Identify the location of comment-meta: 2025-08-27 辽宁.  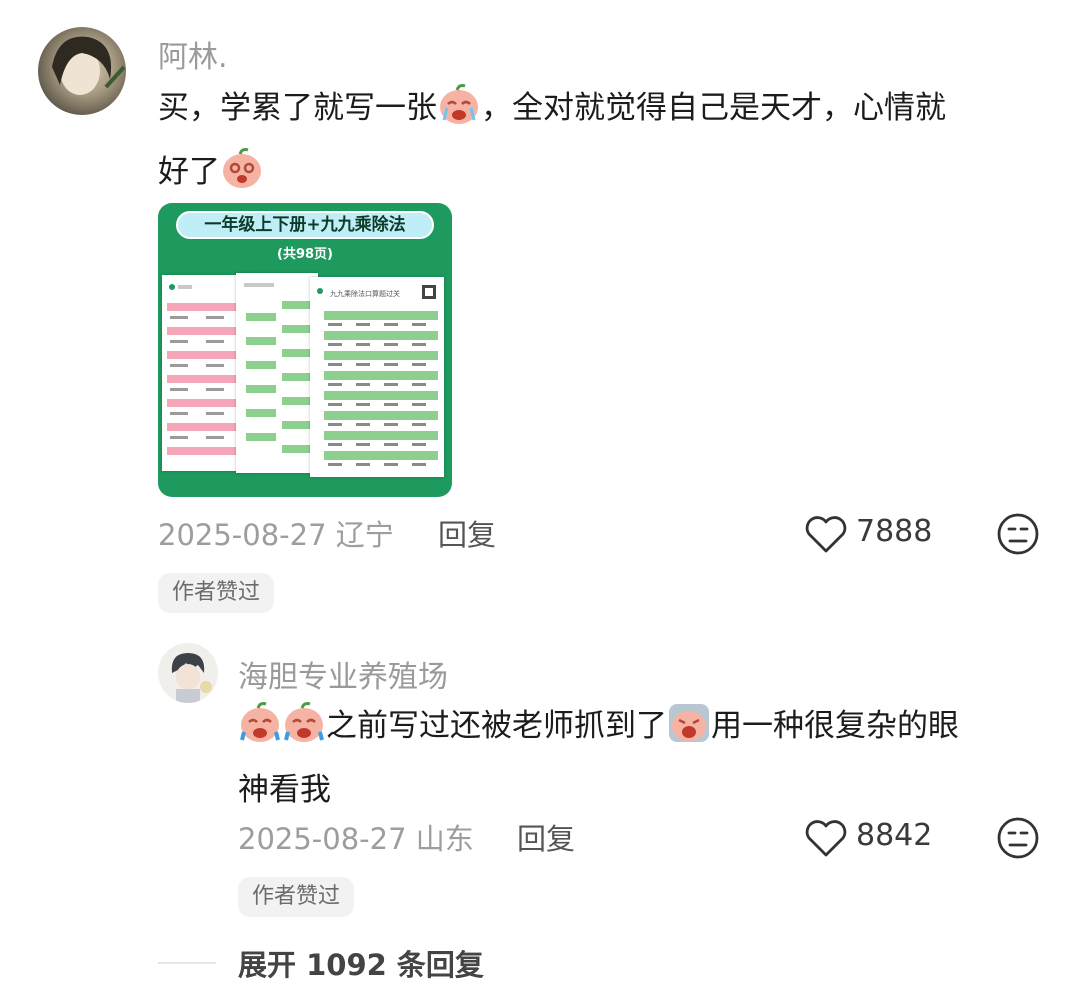
(276, 533).